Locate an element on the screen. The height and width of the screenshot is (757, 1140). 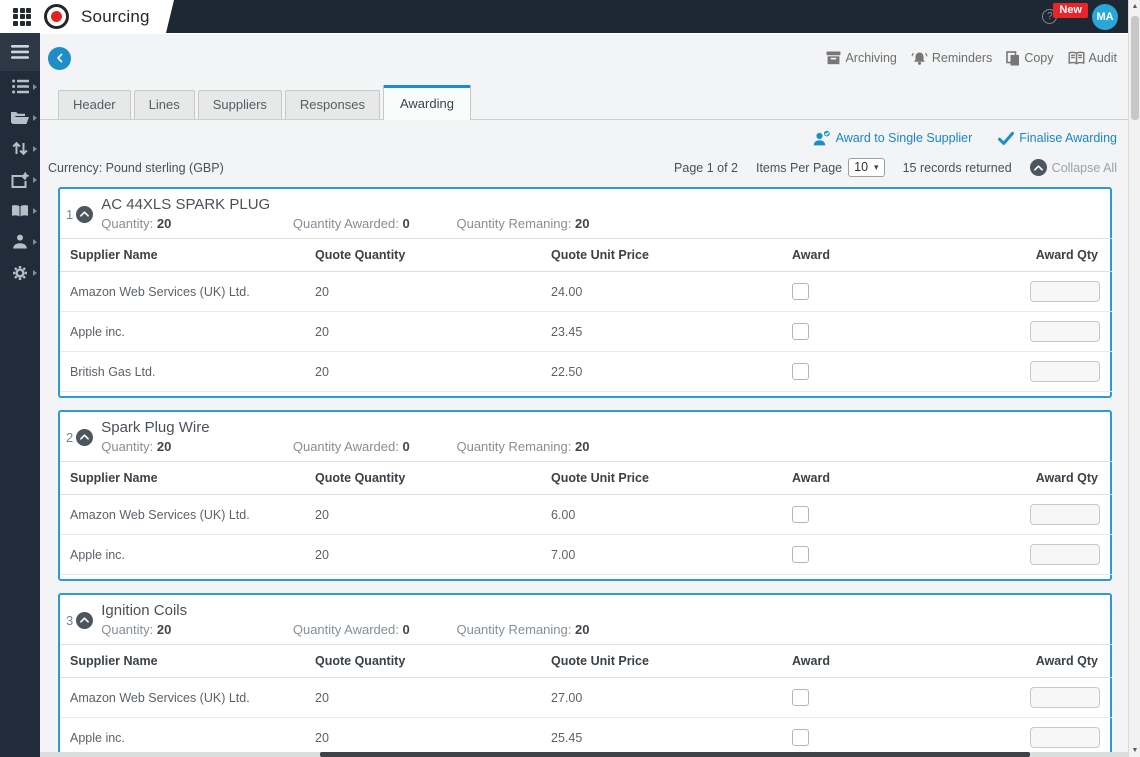
open-book-icon is located at coordinates (1076, 58).